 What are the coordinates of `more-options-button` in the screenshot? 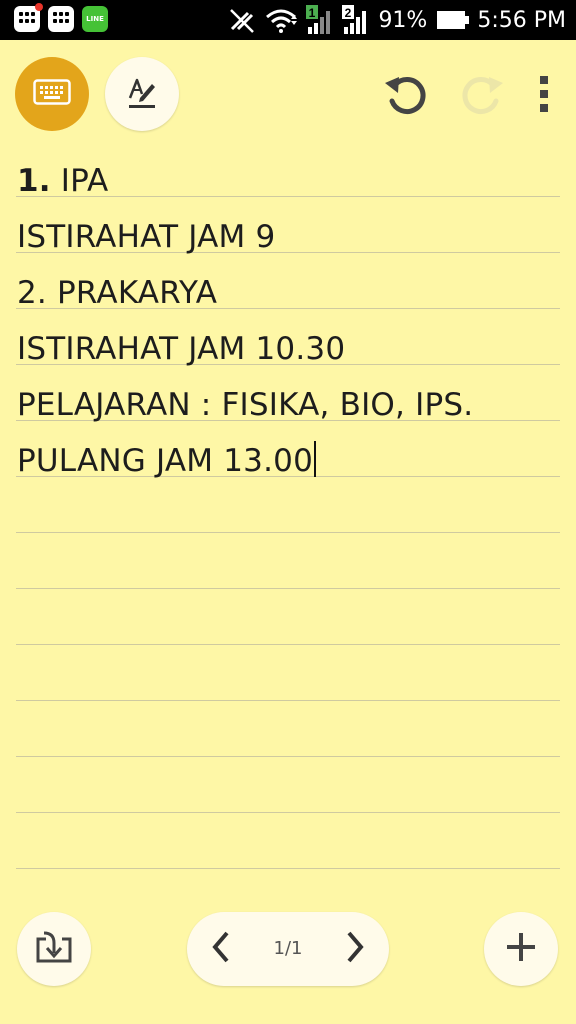 It's located at (544, 96).